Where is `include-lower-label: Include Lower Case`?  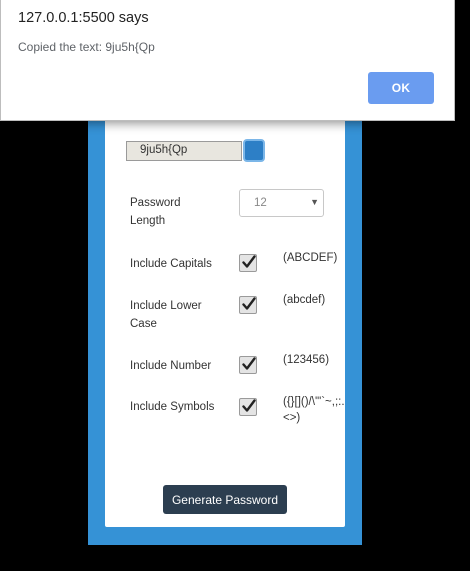
include-lower-label: Include Lower Case is located at coordinates (166, 315).